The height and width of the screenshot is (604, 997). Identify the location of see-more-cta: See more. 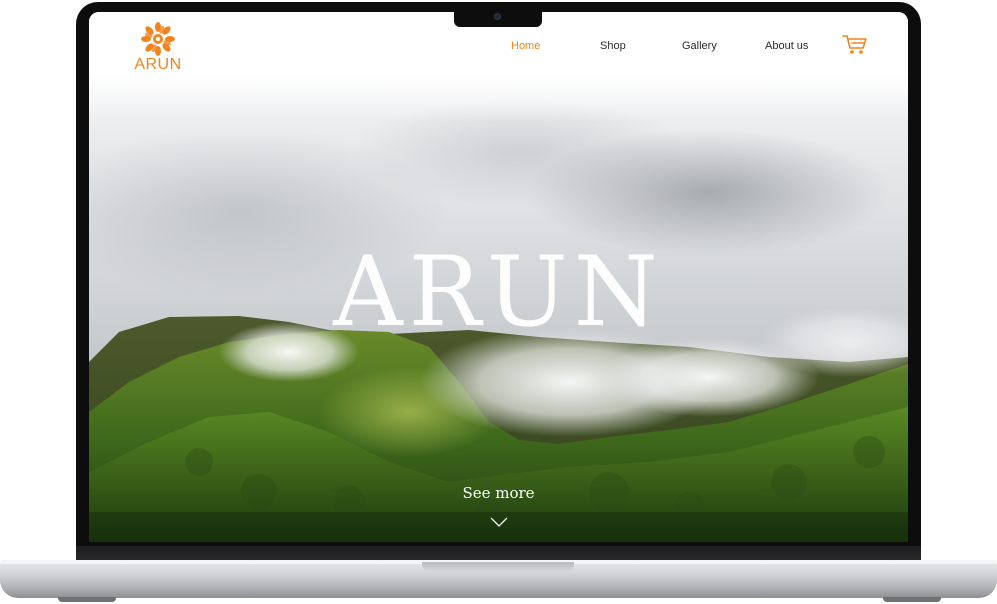
(498, 493).